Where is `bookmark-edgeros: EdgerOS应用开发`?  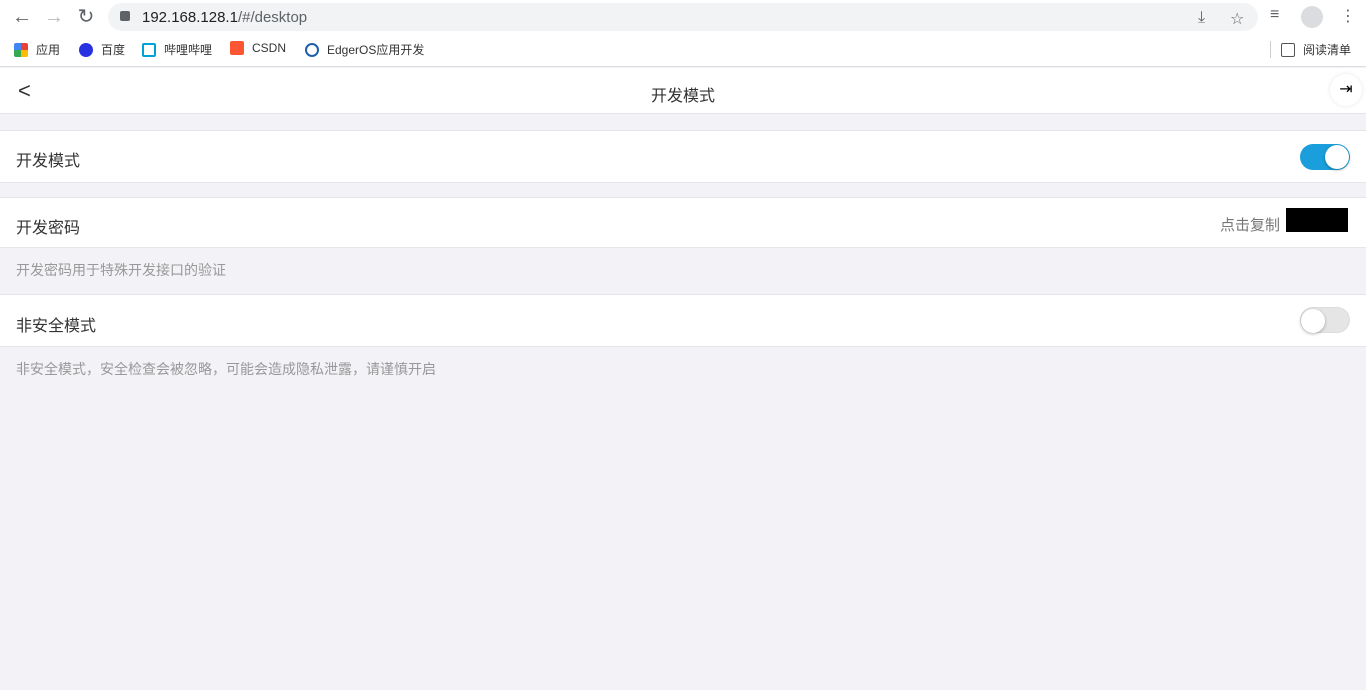
bookmark-edgeros: EdgerOS应用开发 is located at coordinates (364, 49).